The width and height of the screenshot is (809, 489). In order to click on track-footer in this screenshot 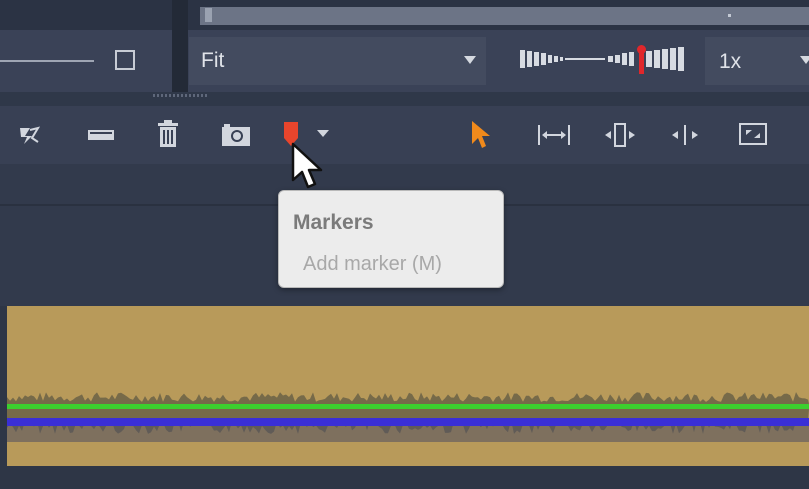, I will do `click(404, 477)`.